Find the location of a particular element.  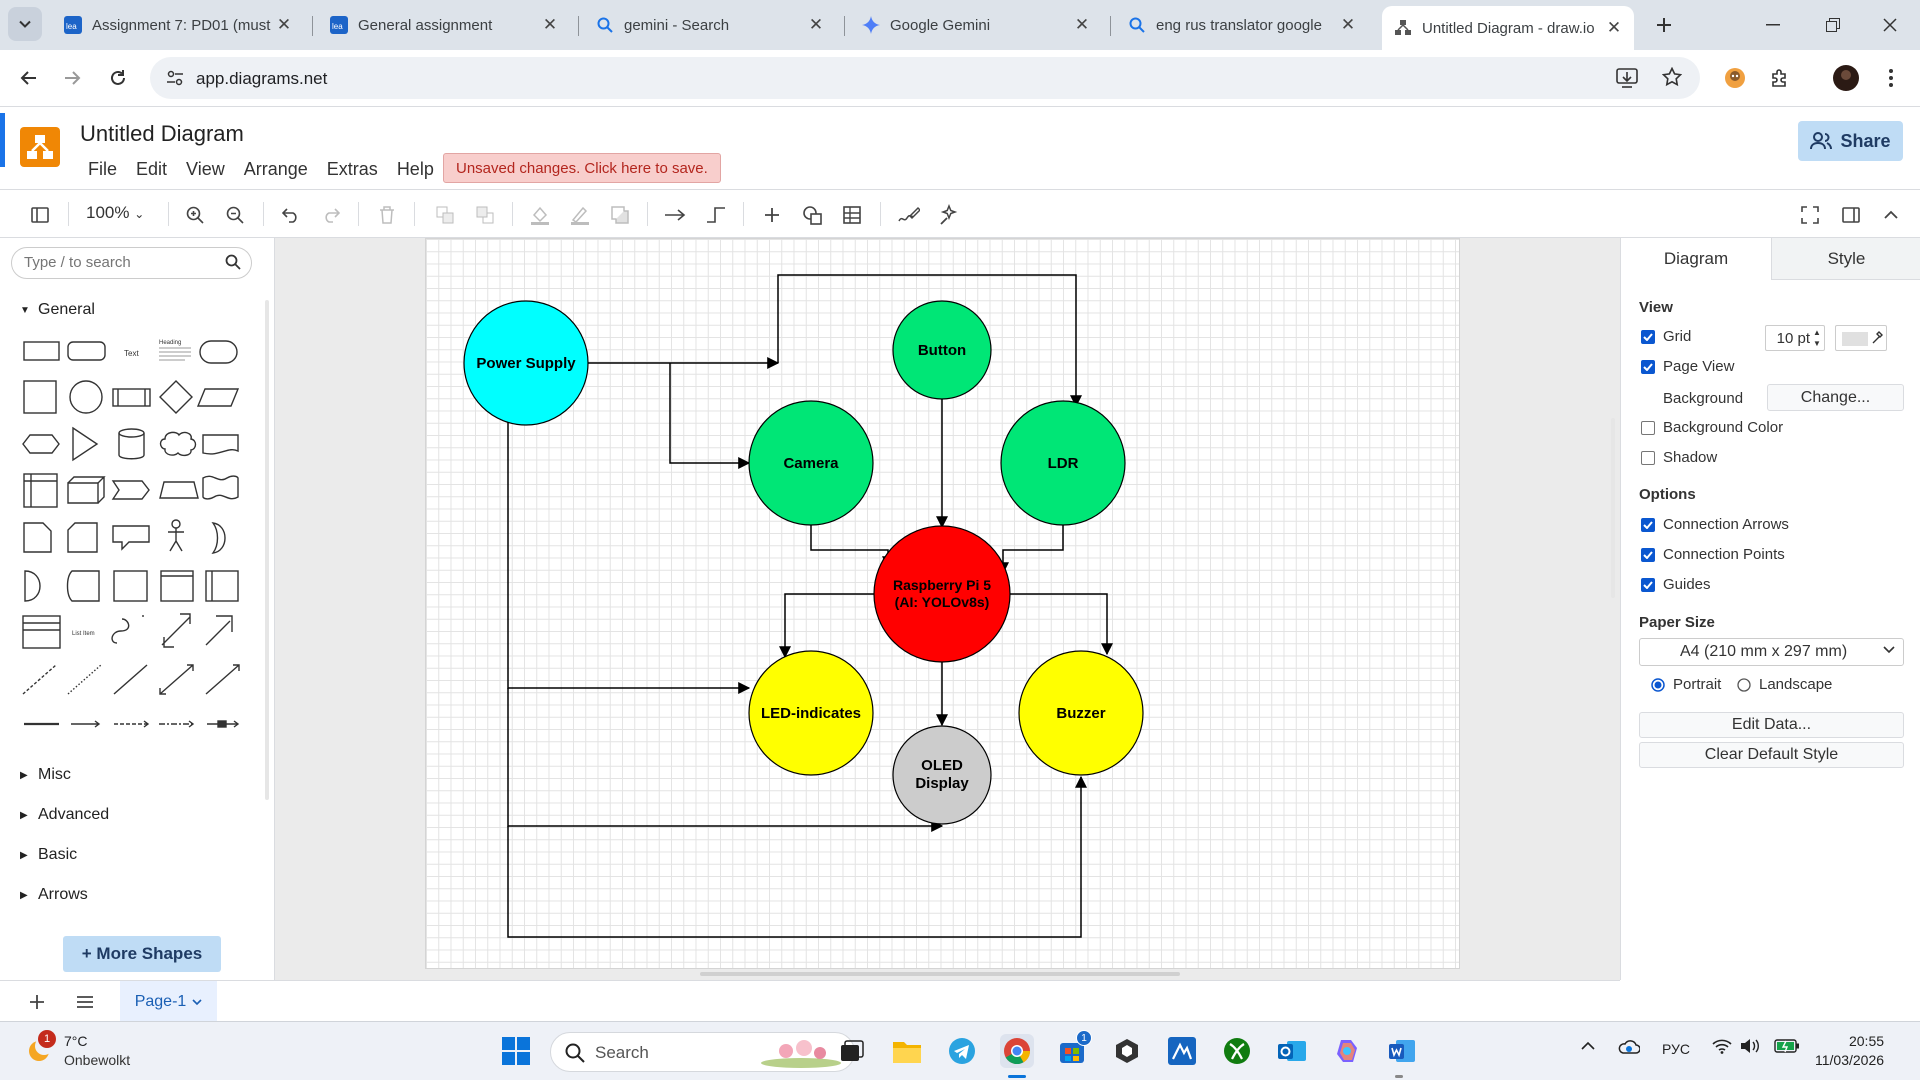

format-panel-icon is located at coordinates (1851, 215).